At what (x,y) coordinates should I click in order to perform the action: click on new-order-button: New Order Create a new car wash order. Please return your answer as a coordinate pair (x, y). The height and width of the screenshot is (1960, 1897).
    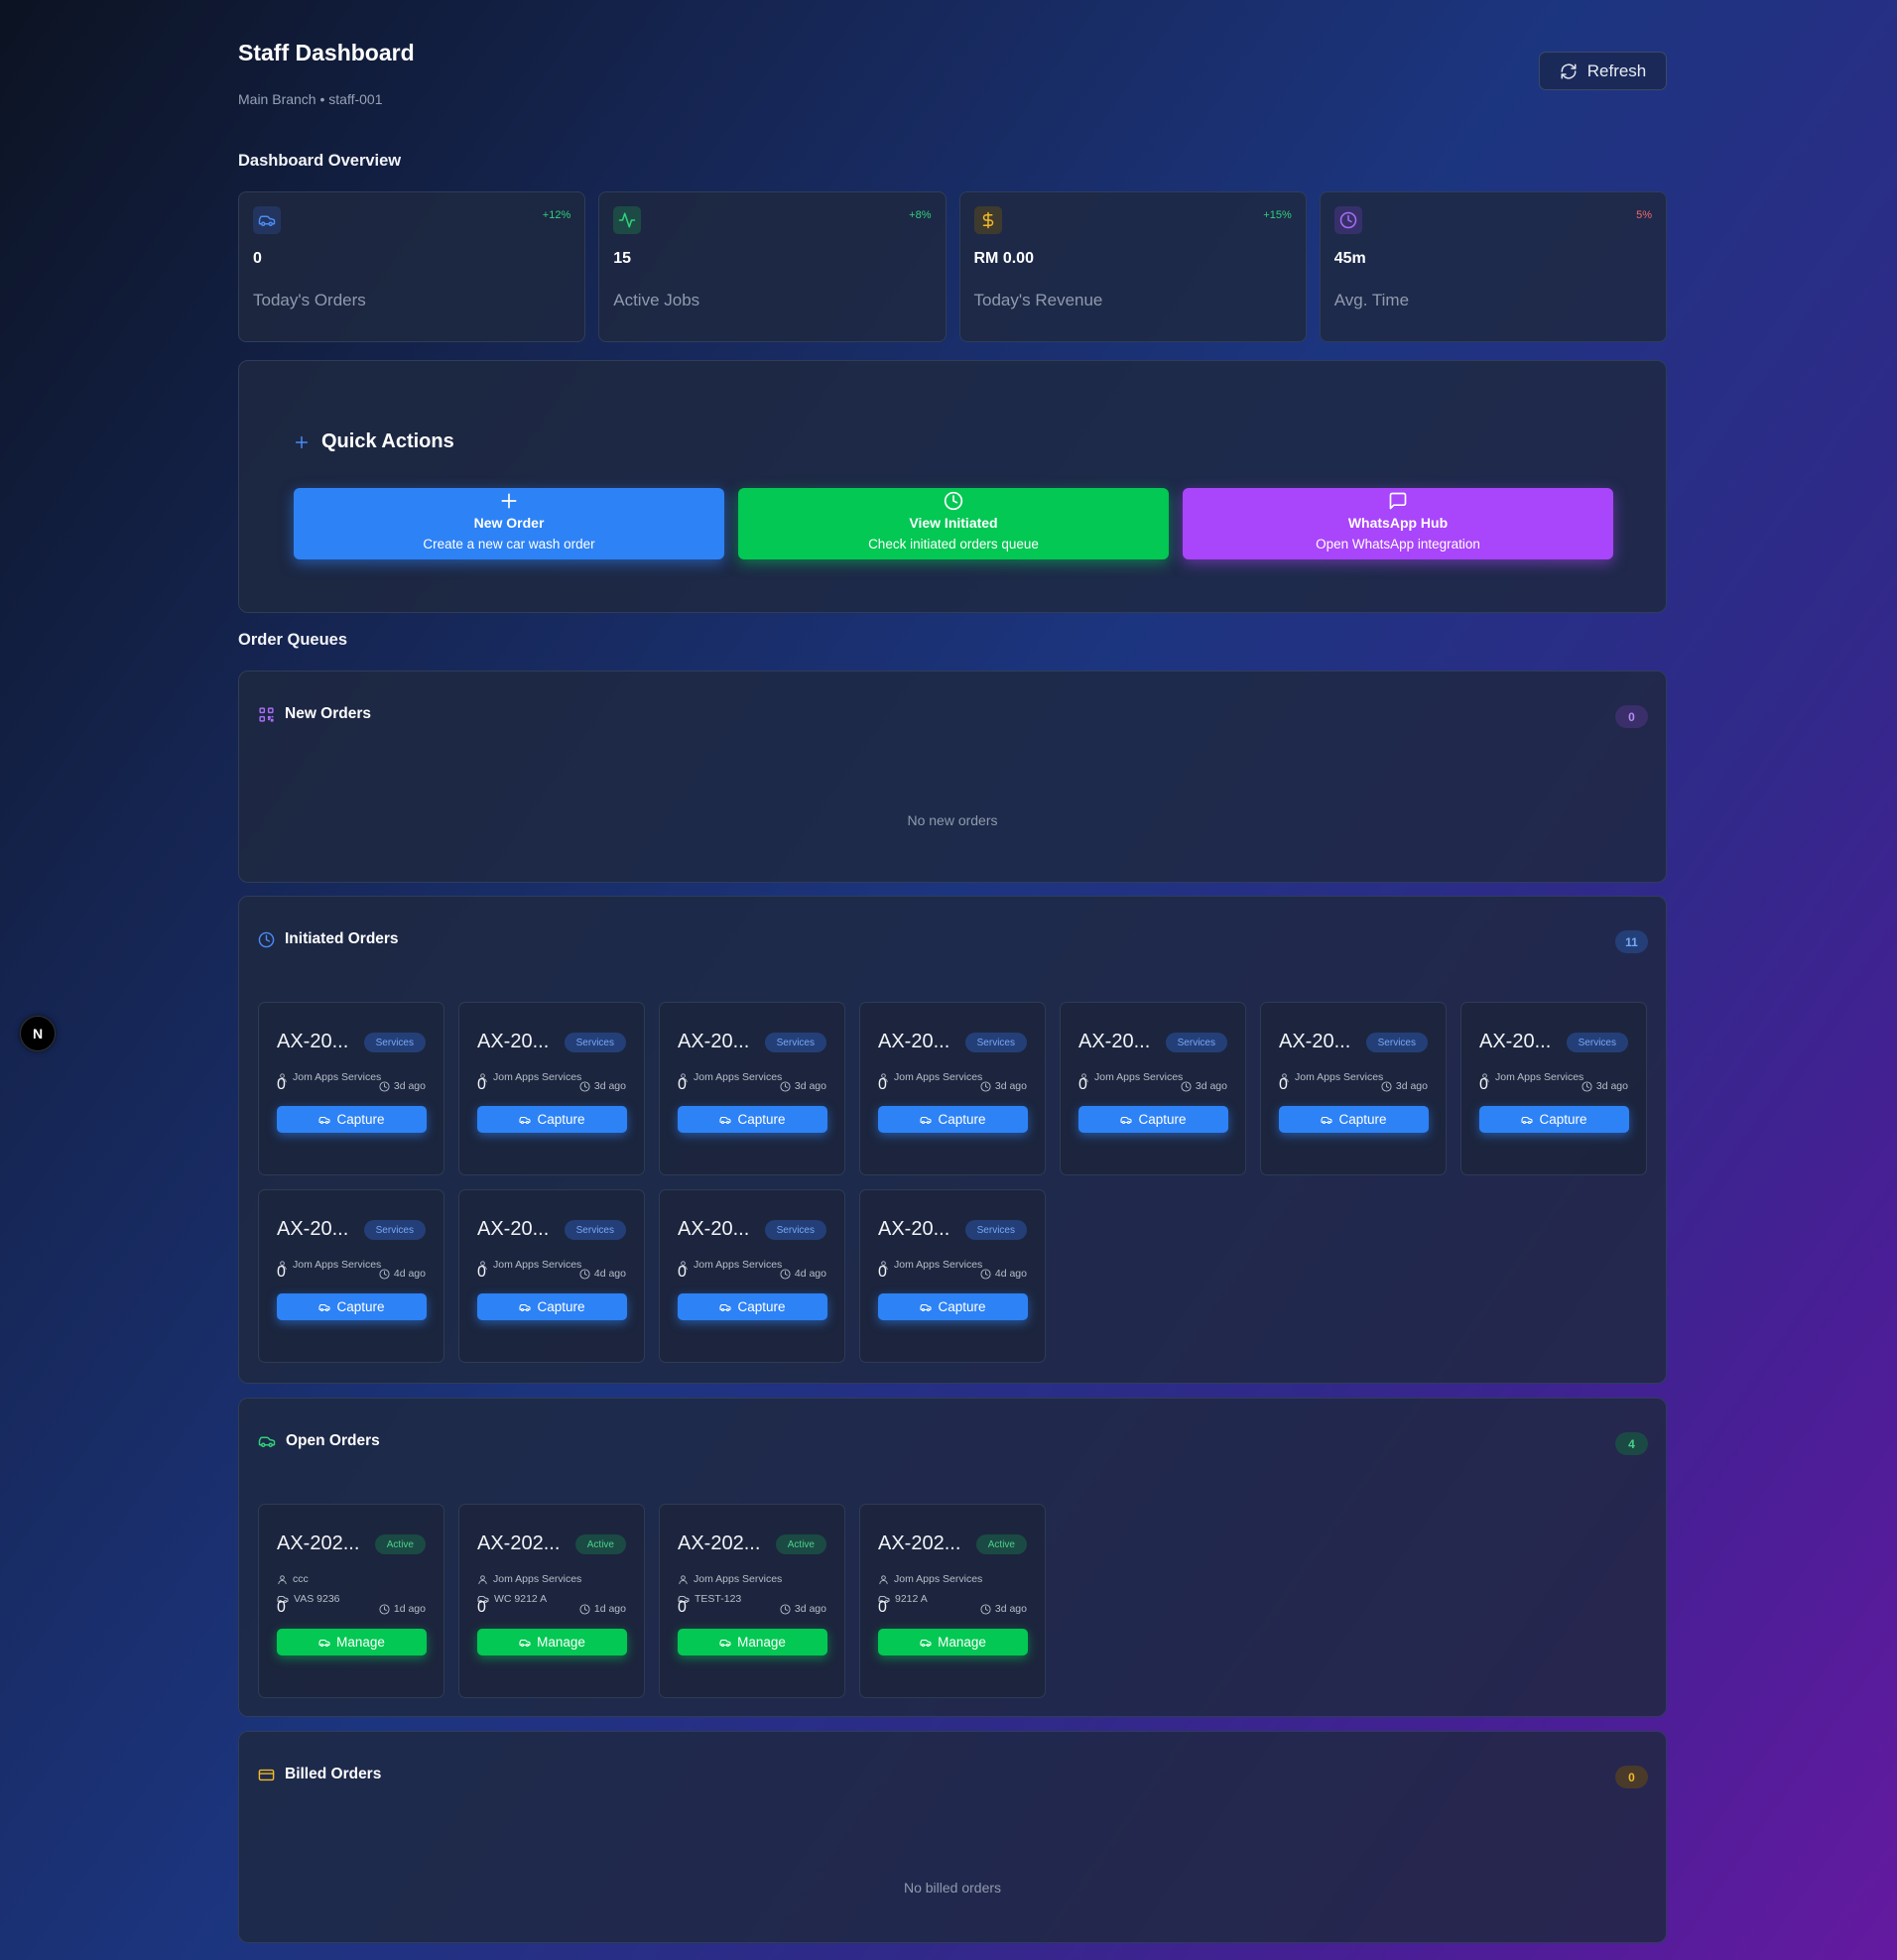
    Looking at the image, I should click on (509, 524).